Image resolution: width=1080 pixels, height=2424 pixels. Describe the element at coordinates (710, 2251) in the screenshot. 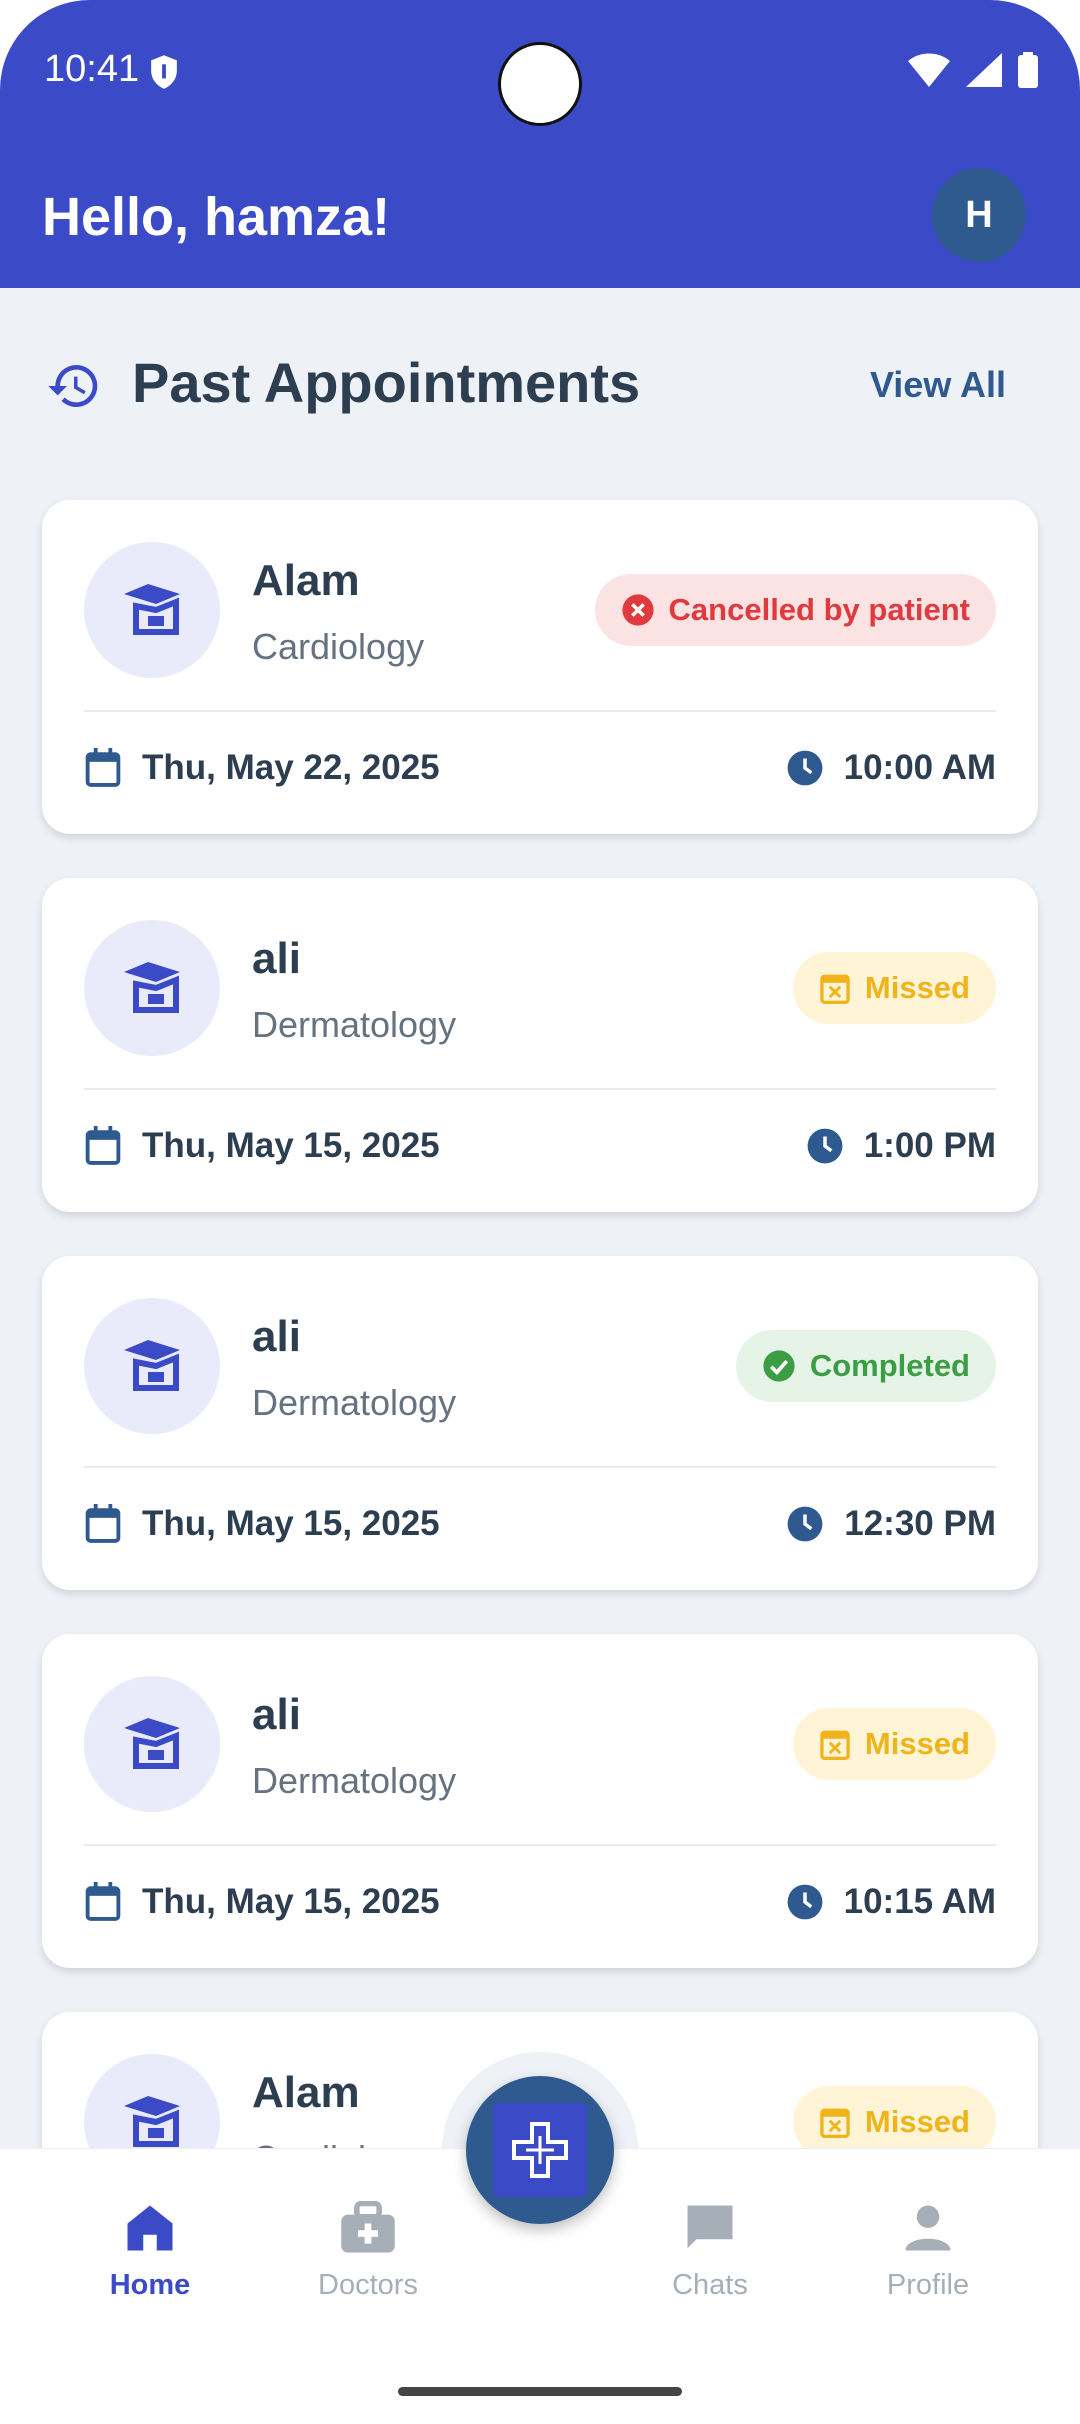

I see `nav-chats: Chats` at that location.